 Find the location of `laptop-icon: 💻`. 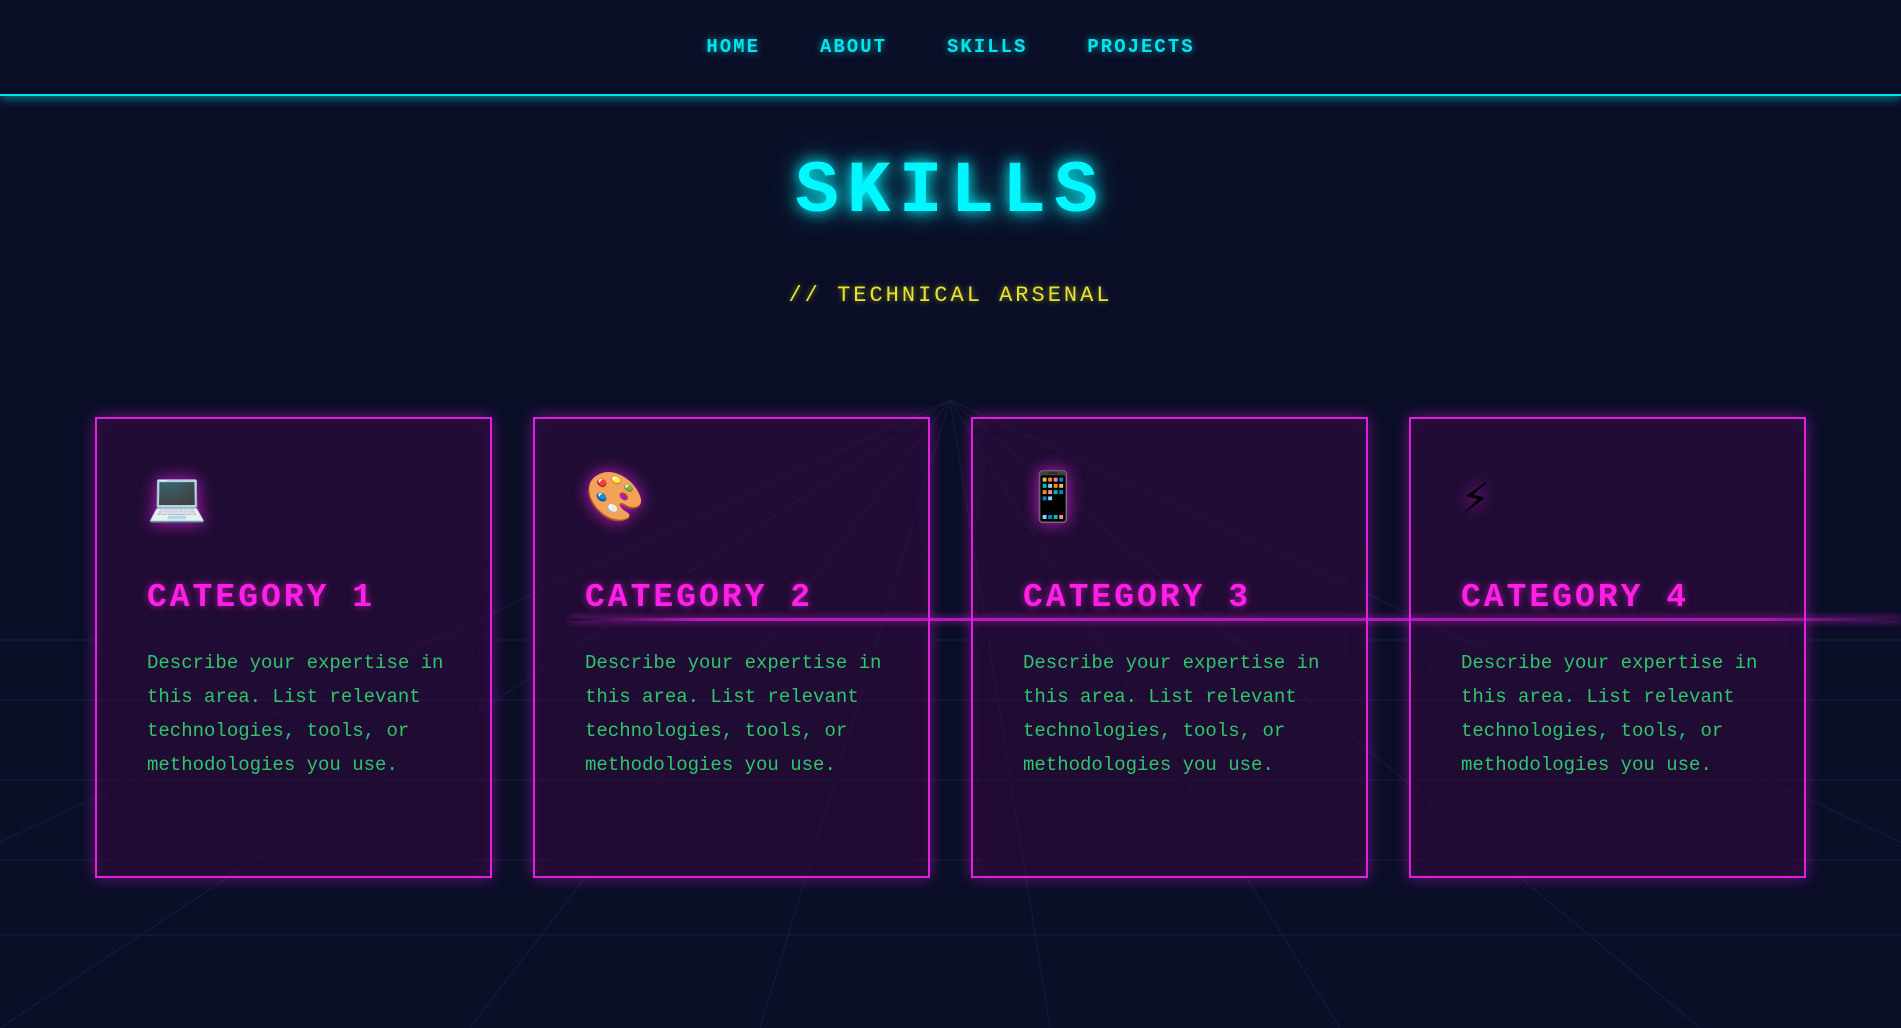

laptop-icon: 💻 is located at coordinates (177, 501).